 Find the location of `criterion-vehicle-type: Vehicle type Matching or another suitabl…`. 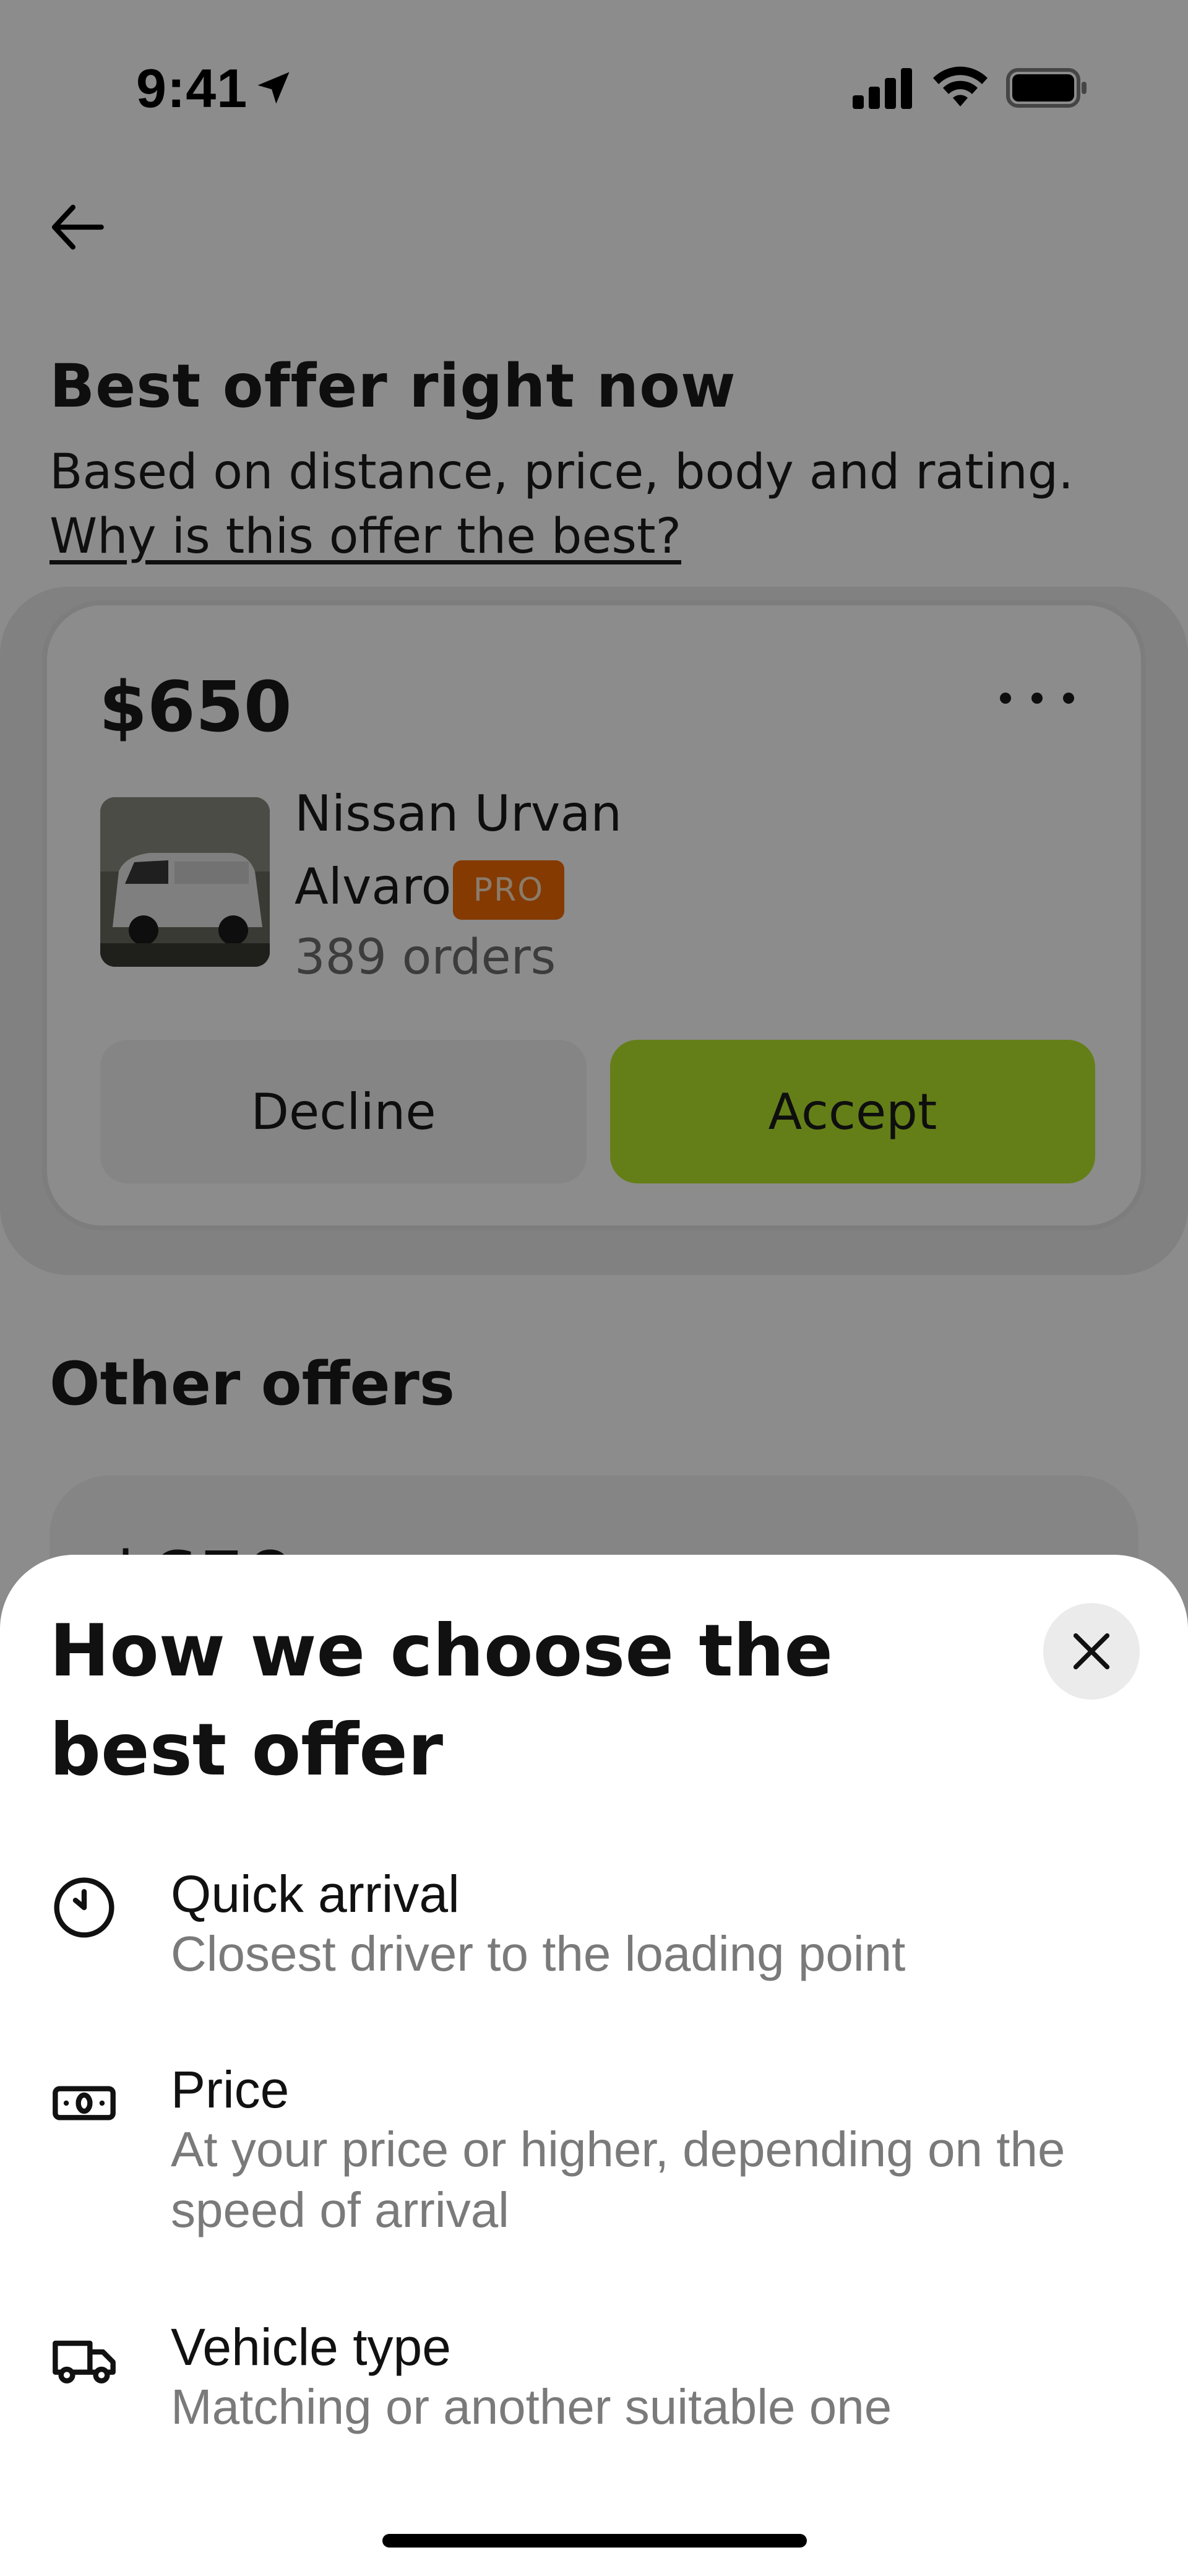

criterion-vehicle-type: Vehicle type Matching or another suitabl… is located at coordinates (594, 2388).